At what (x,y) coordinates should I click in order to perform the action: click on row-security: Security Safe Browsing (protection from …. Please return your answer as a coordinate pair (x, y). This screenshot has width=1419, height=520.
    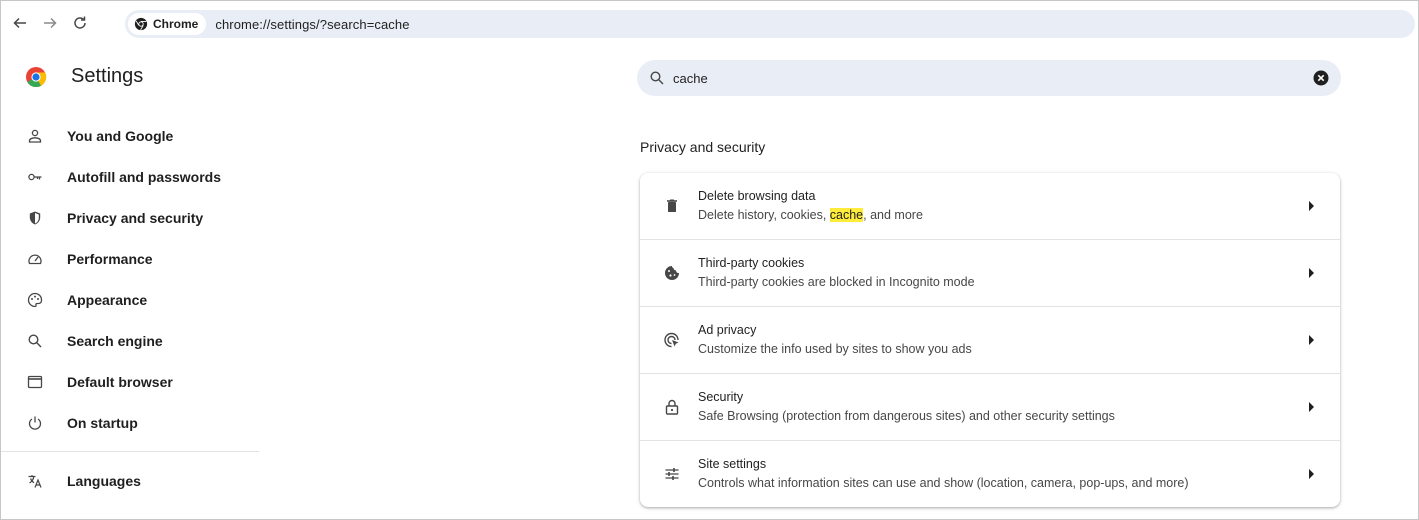
    Looking at the image, I should click on (990, 406).